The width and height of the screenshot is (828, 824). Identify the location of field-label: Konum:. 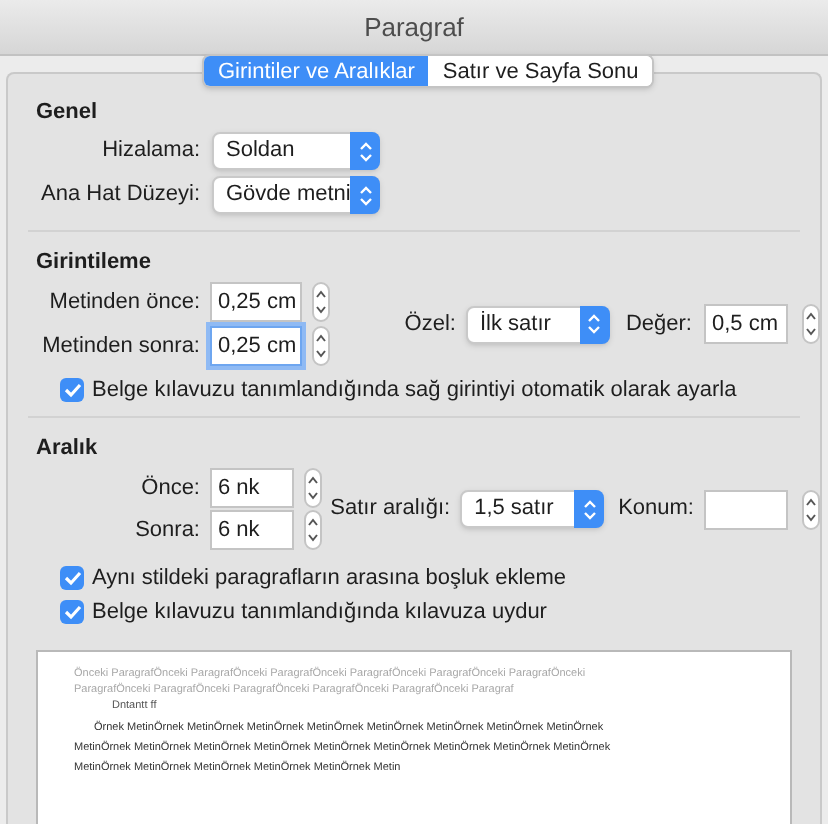
(656, 509).